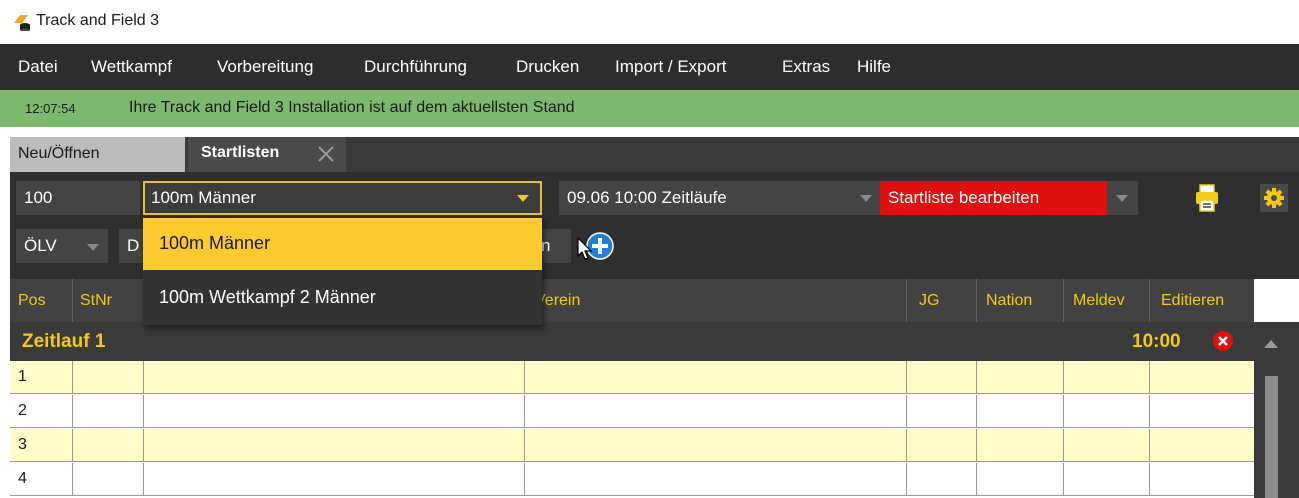 Image resolution: width=1299 pixels, height=498 pixels. I want to click on table-row: 4, so click(632, 479).